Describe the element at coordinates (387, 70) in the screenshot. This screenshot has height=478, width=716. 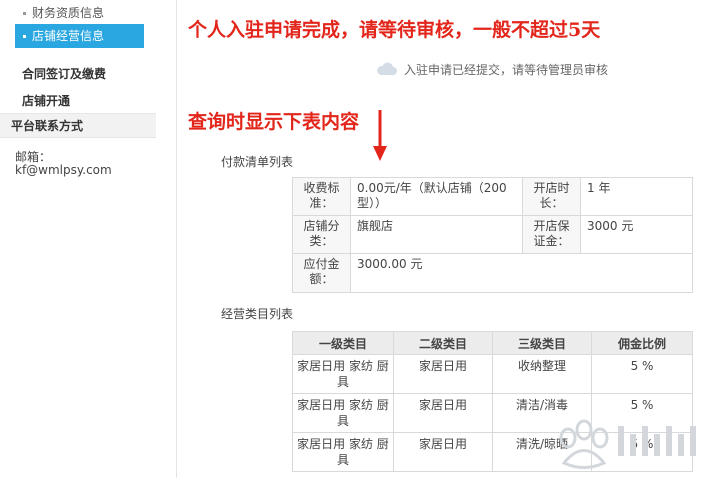
I see `cloud-icon` at that location.